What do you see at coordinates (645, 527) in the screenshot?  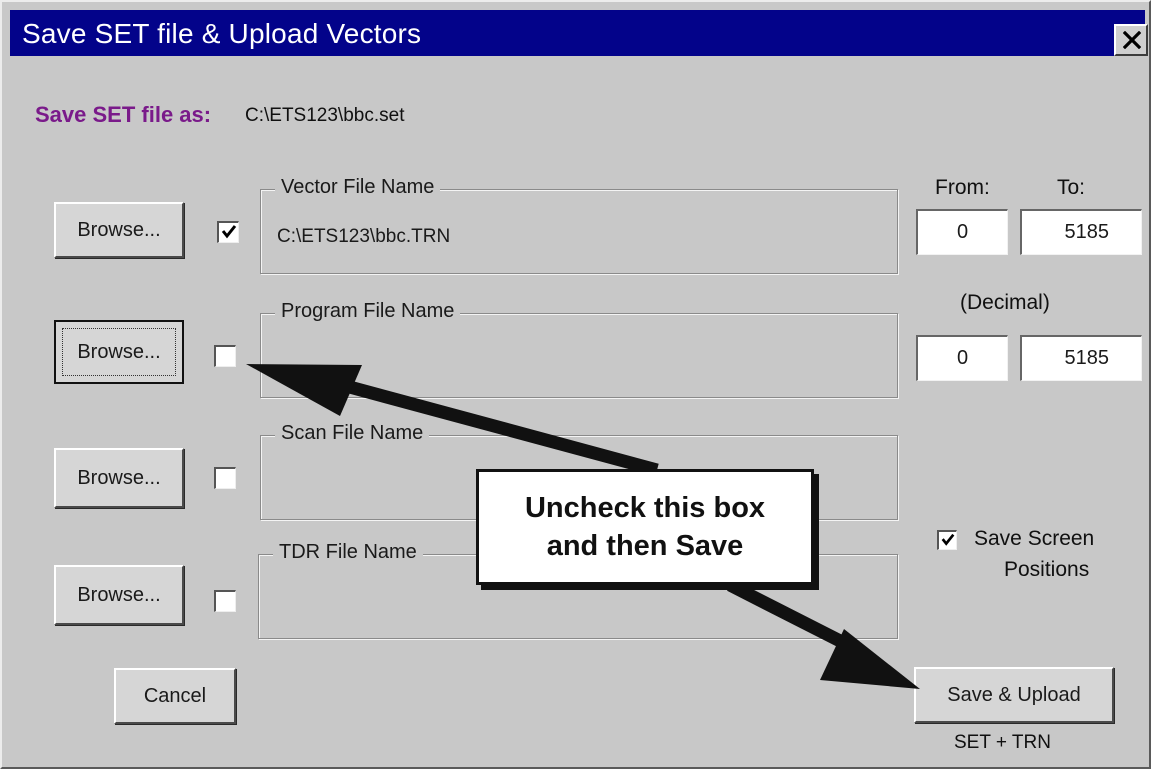 I see `annotation-callout: Uncheck this box and then Save` at bounding box center [645, 527].